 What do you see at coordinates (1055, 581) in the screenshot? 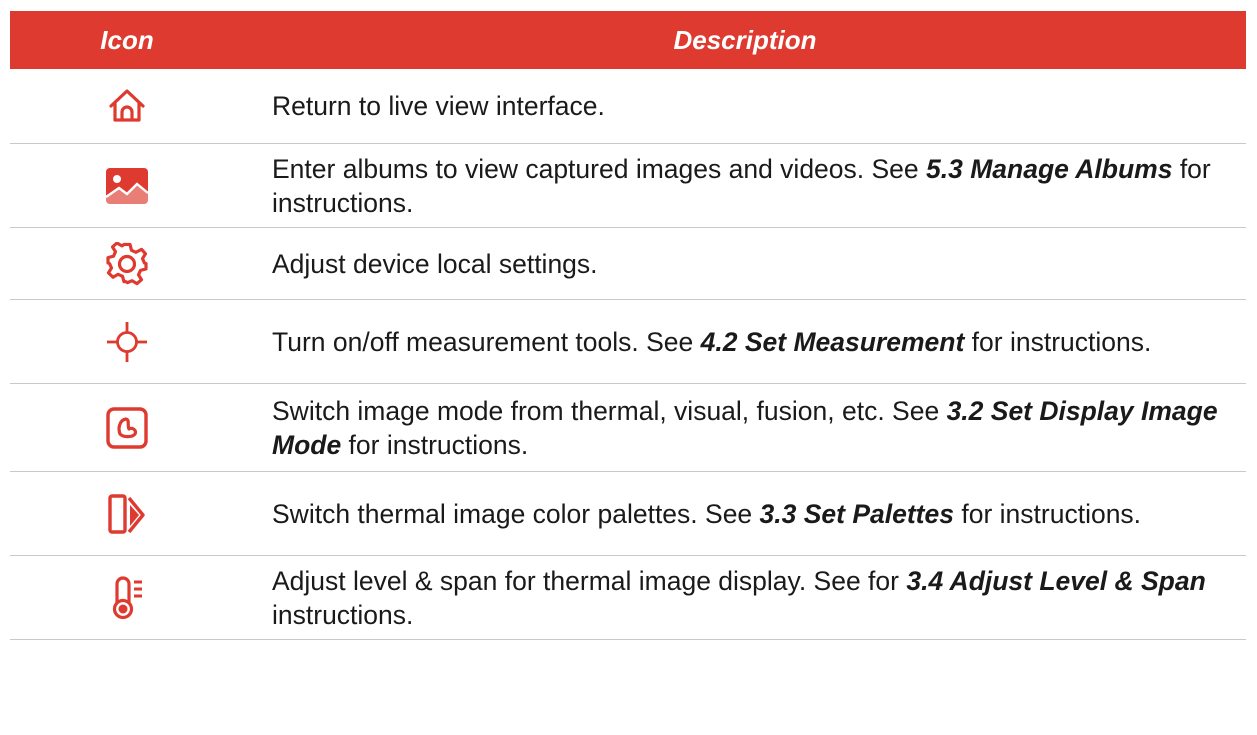
I see `section-reference: 3.4 Adjust Level & Span` at bounding box center [1055, 581].